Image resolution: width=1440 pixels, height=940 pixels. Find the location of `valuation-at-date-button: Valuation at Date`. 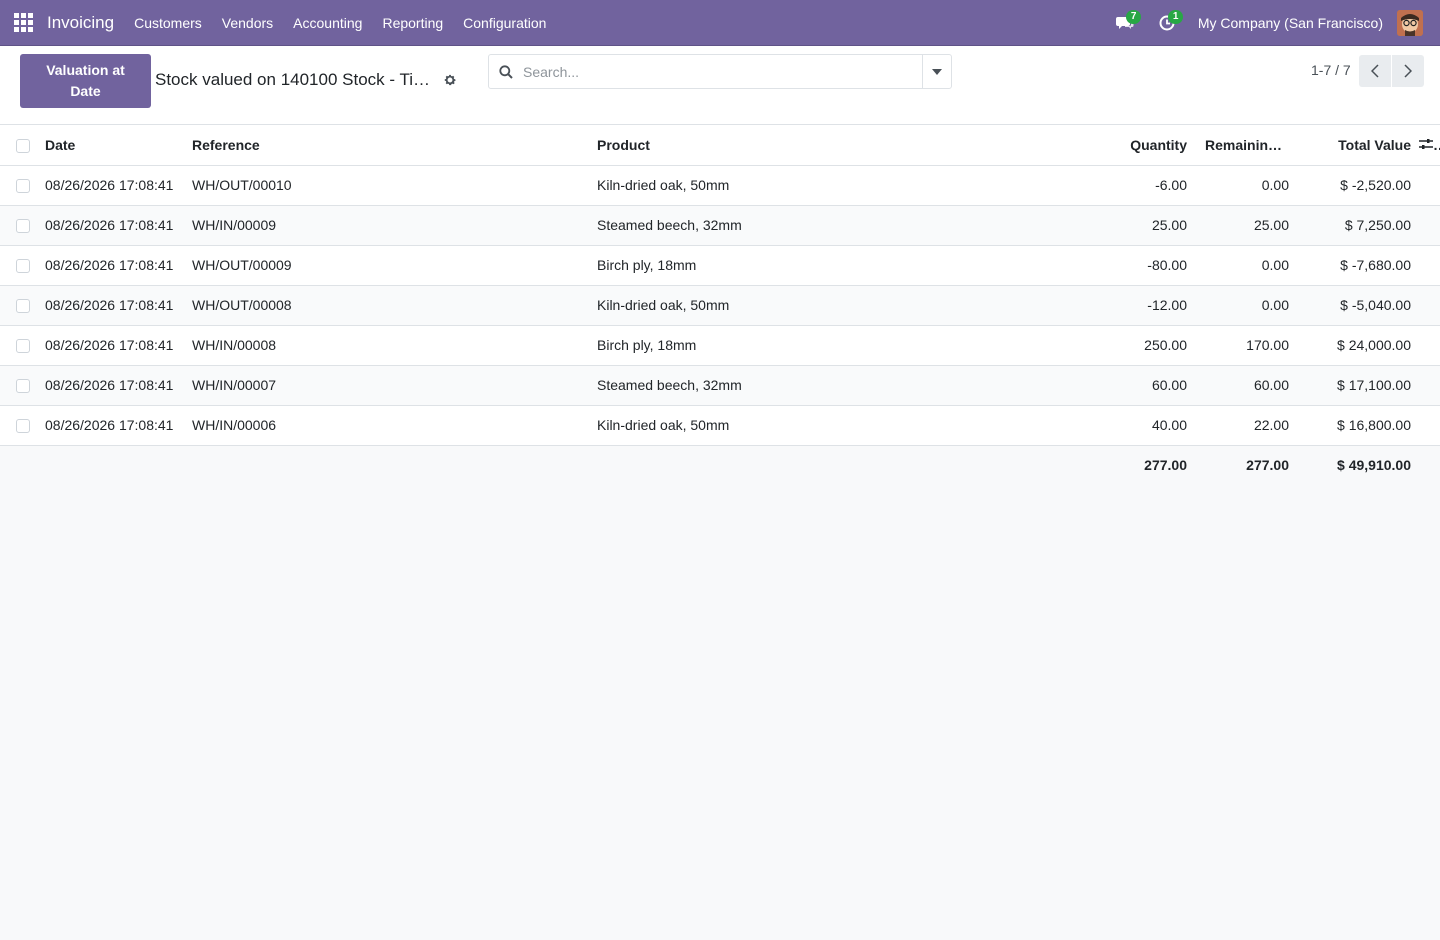

valuation-at-date-button: Valuation at Date is located at coordinates (85, 81).